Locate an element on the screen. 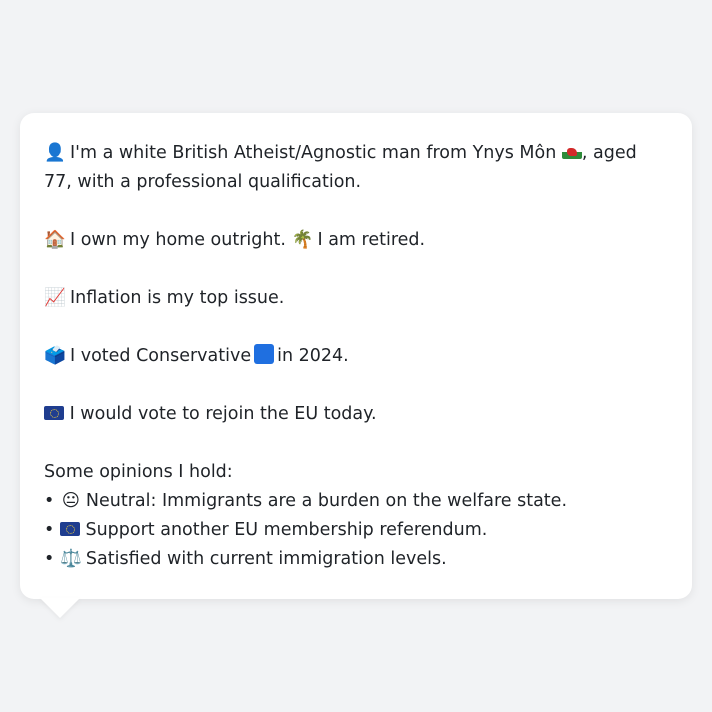 Image resolution: width=712 pixels, height=712 pixels. vote-text-end: in 2024. is located at coordinates (313, 356).